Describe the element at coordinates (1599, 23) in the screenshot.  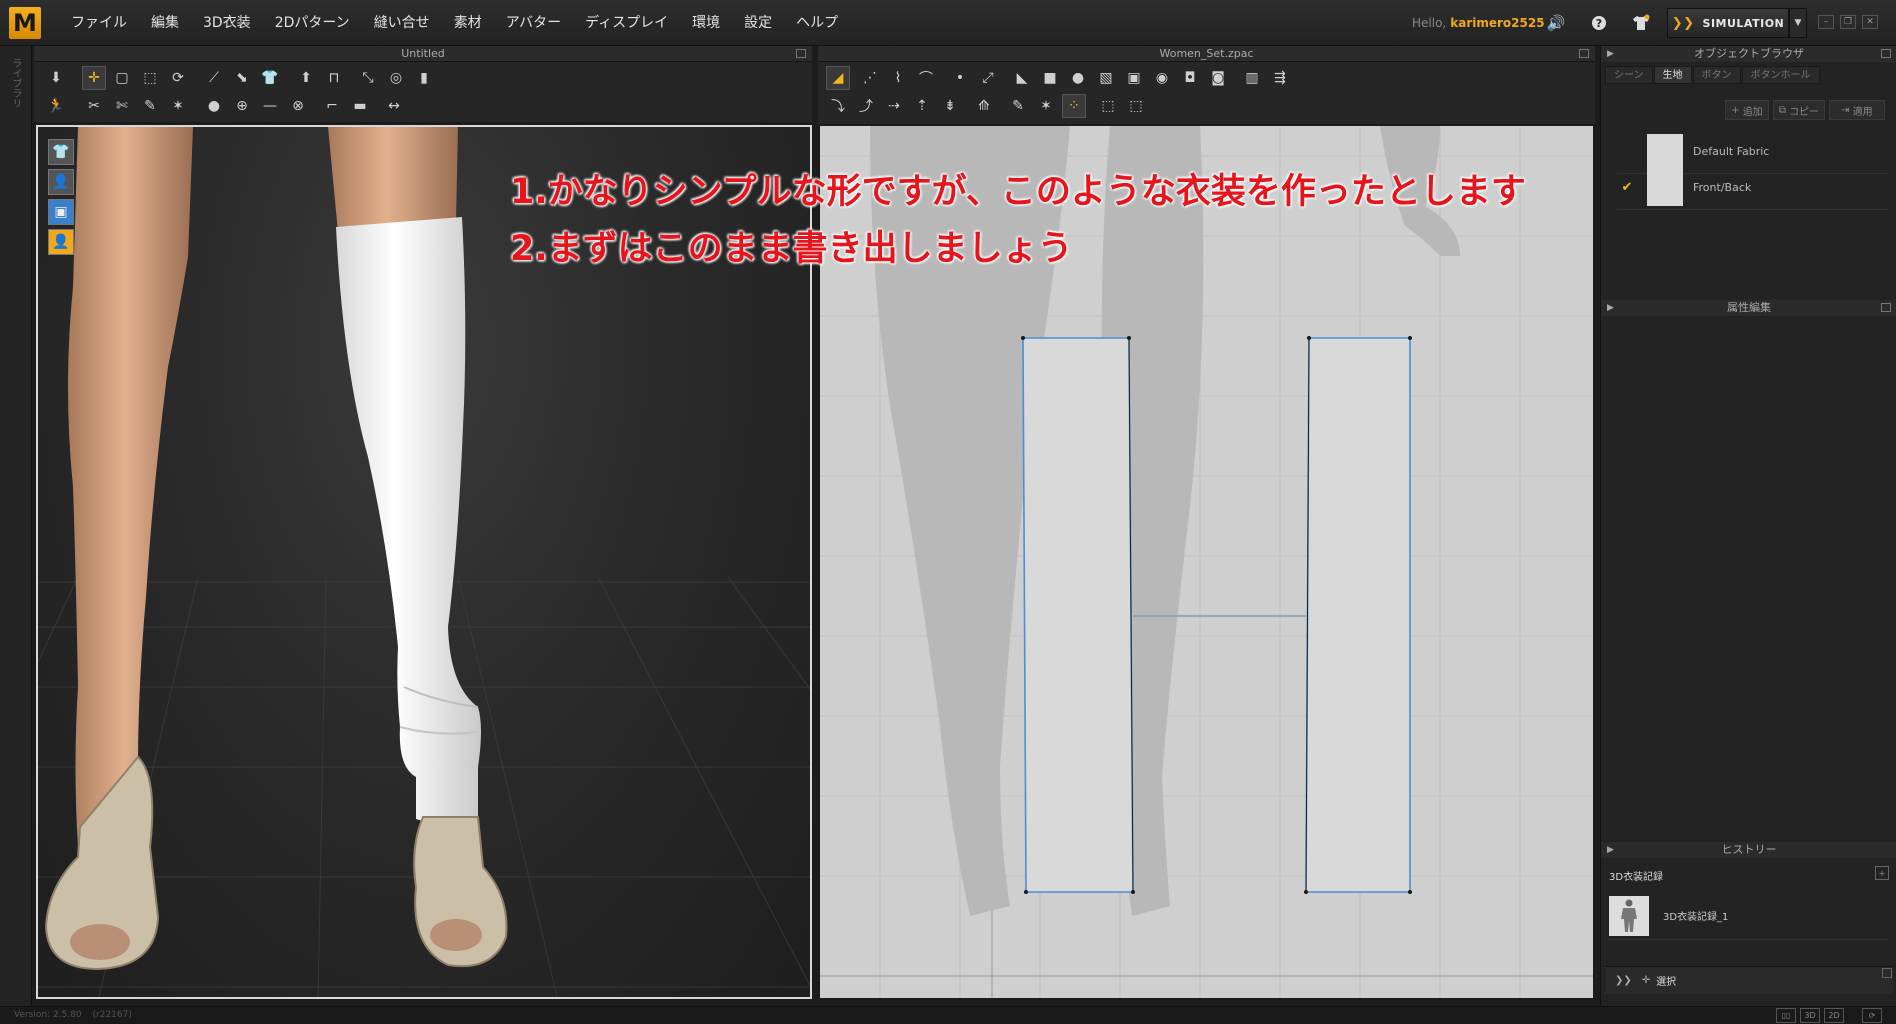
I see `help-icon: ?` at that location.